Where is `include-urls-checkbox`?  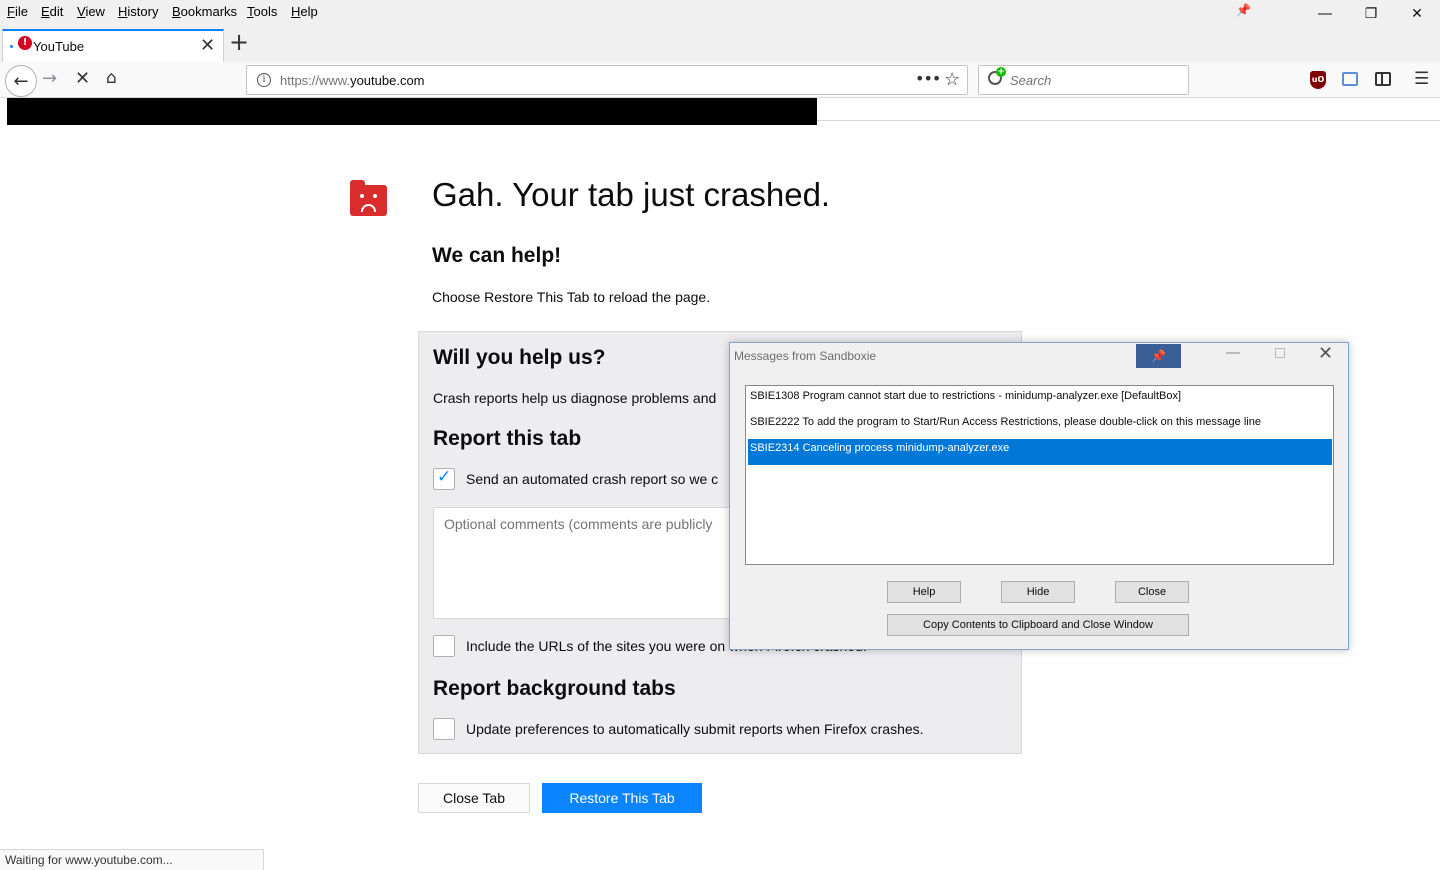 include-urls-checkbox is located at coordinates (444, 646).